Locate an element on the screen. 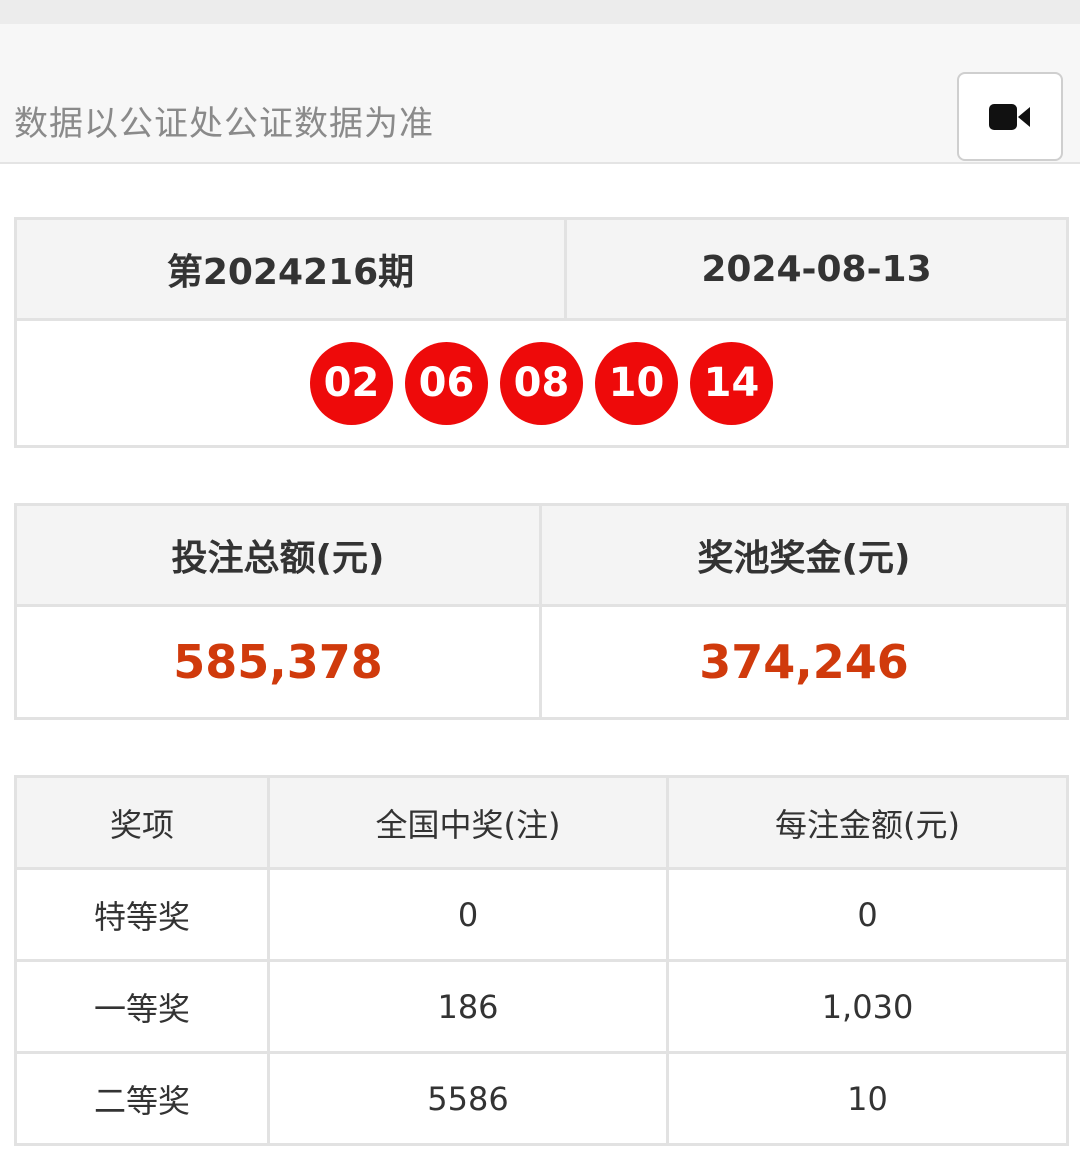 The image size is (1080, 1154). number-ball: 10 is located at coordinates (636, 383).